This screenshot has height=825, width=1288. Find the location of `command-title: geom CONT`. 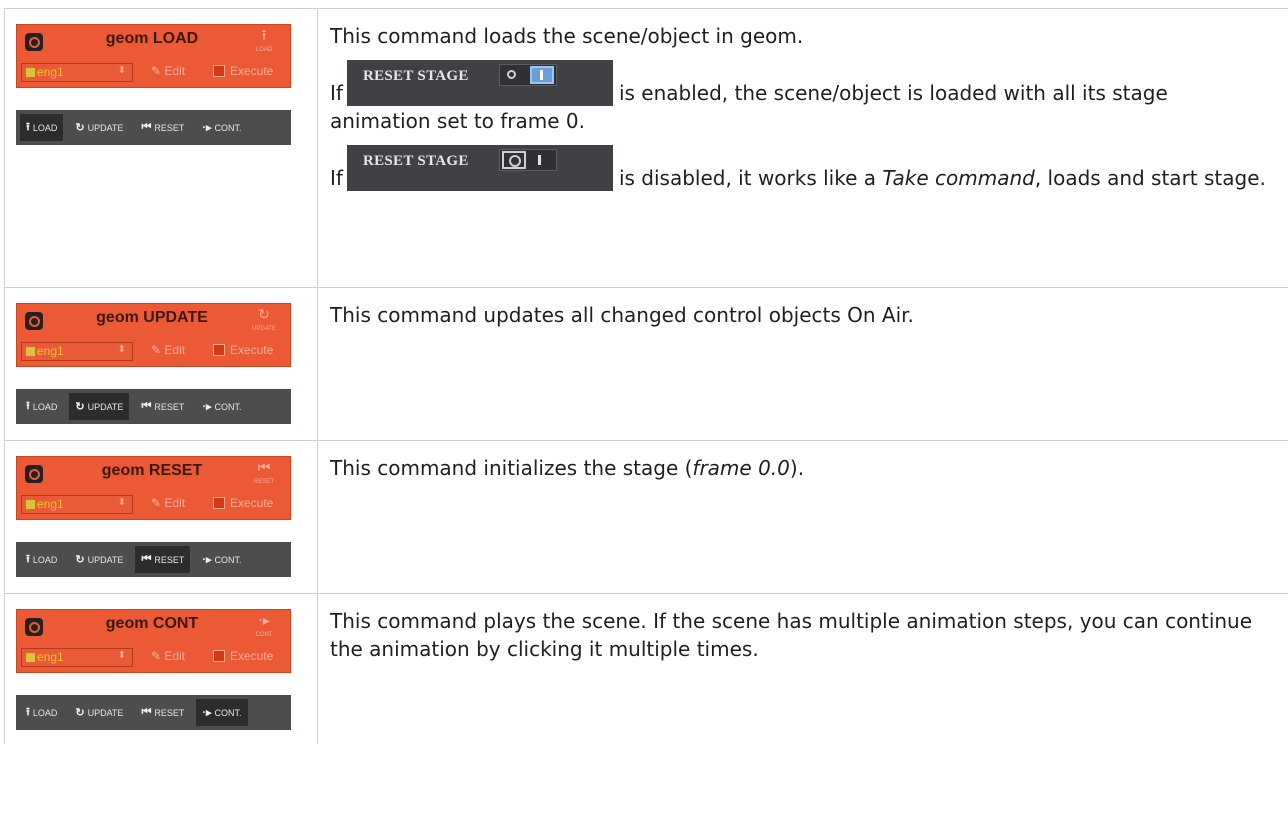

command-title: geom CONT is located at coordinates (152, 623).